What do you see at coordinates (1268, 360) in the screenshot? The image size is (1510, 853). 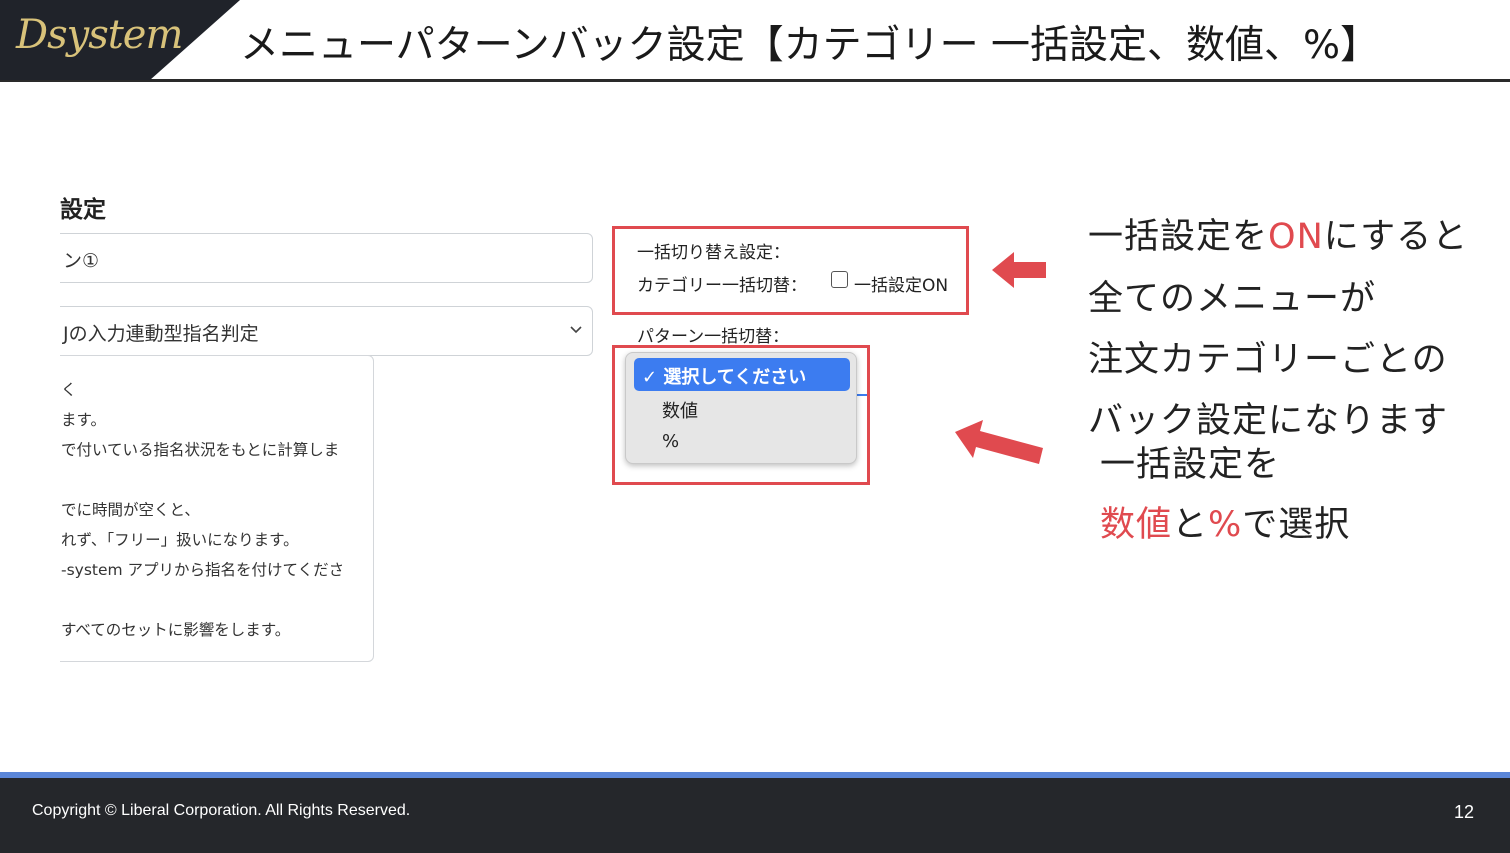 I see `annotation-line: 注文カテゴリーごとの` at bounding box center [1268, 360].